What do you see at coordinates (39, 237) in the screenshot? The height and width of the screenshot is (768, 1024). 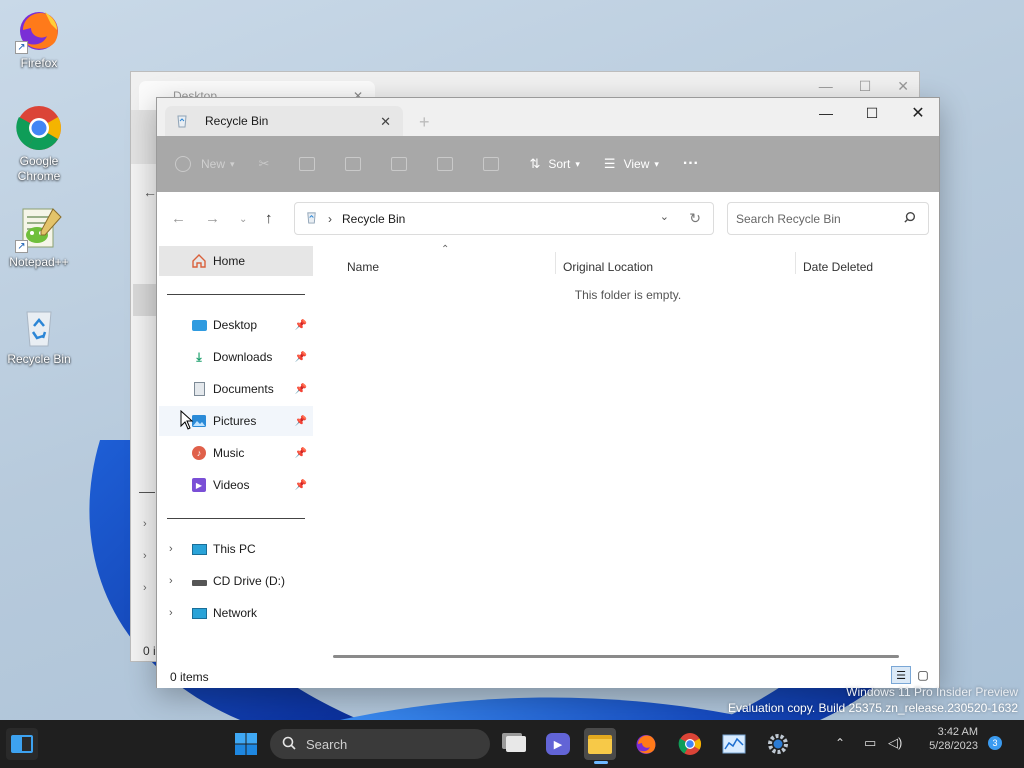 I see `desktop-icon-notepadpp: ↗ Notepad++` at bounding box center [39, 237].